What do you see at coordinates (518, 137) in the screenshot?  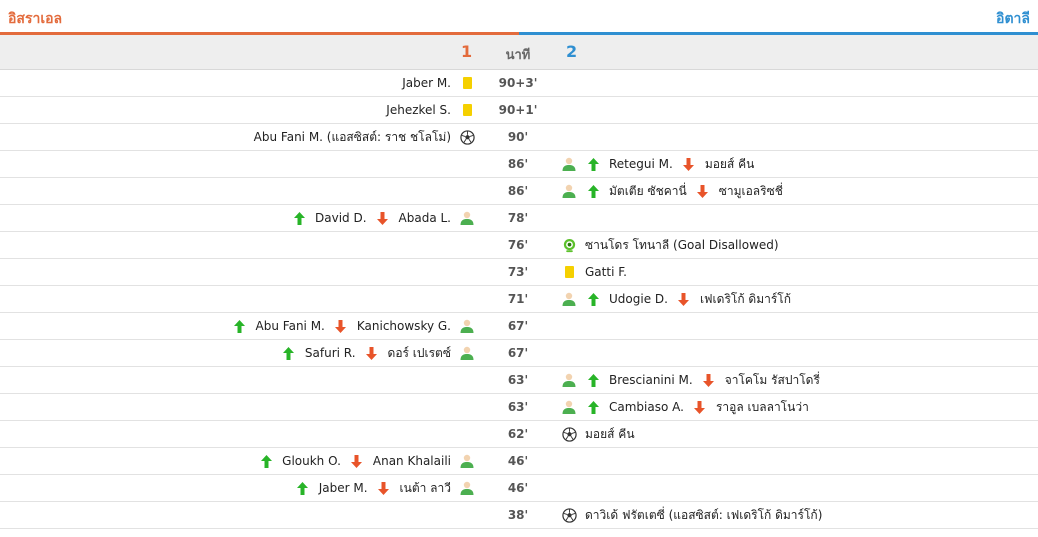 I see `event-minute: 90'` at bounding box center [518, 137].